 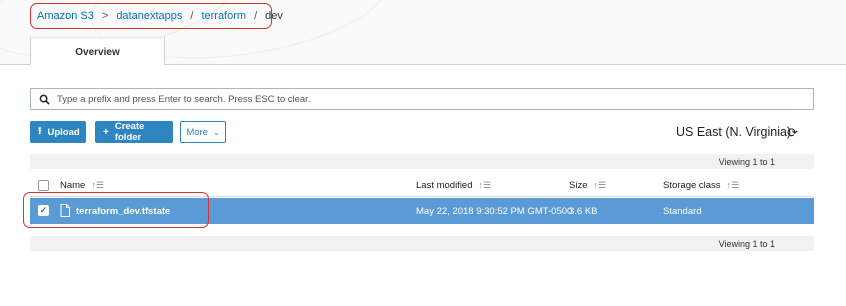 What do you see at coordinates (587, 185) in the screenshot?
I see `column-header-size: Size ↑☰` at bounding box center [587, 185].